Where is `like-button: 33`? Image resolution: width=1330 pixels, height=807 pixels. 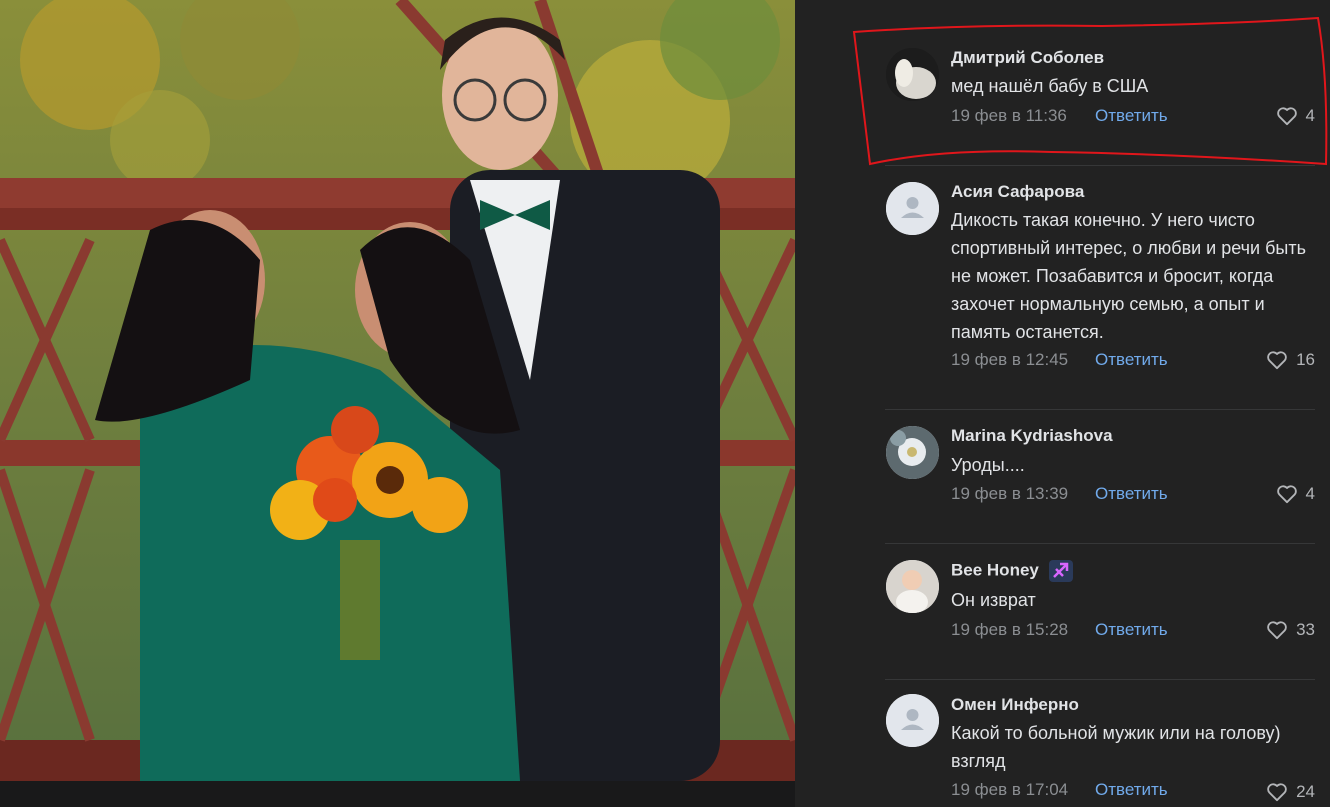 like-button: 33 is located at coordinates (1290, 630).